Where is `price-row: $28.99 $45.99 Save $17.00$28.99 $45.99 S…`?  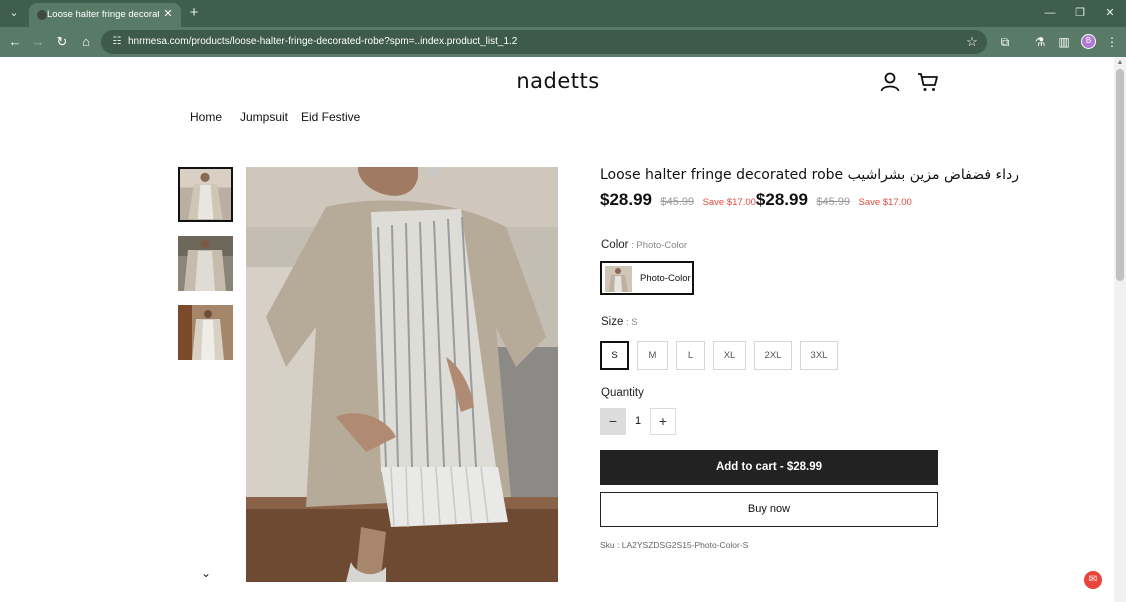 price-row: $28.99 $45.99 Save $17.00$28.99 $45.99 S… is located at coordinates (756, 200).